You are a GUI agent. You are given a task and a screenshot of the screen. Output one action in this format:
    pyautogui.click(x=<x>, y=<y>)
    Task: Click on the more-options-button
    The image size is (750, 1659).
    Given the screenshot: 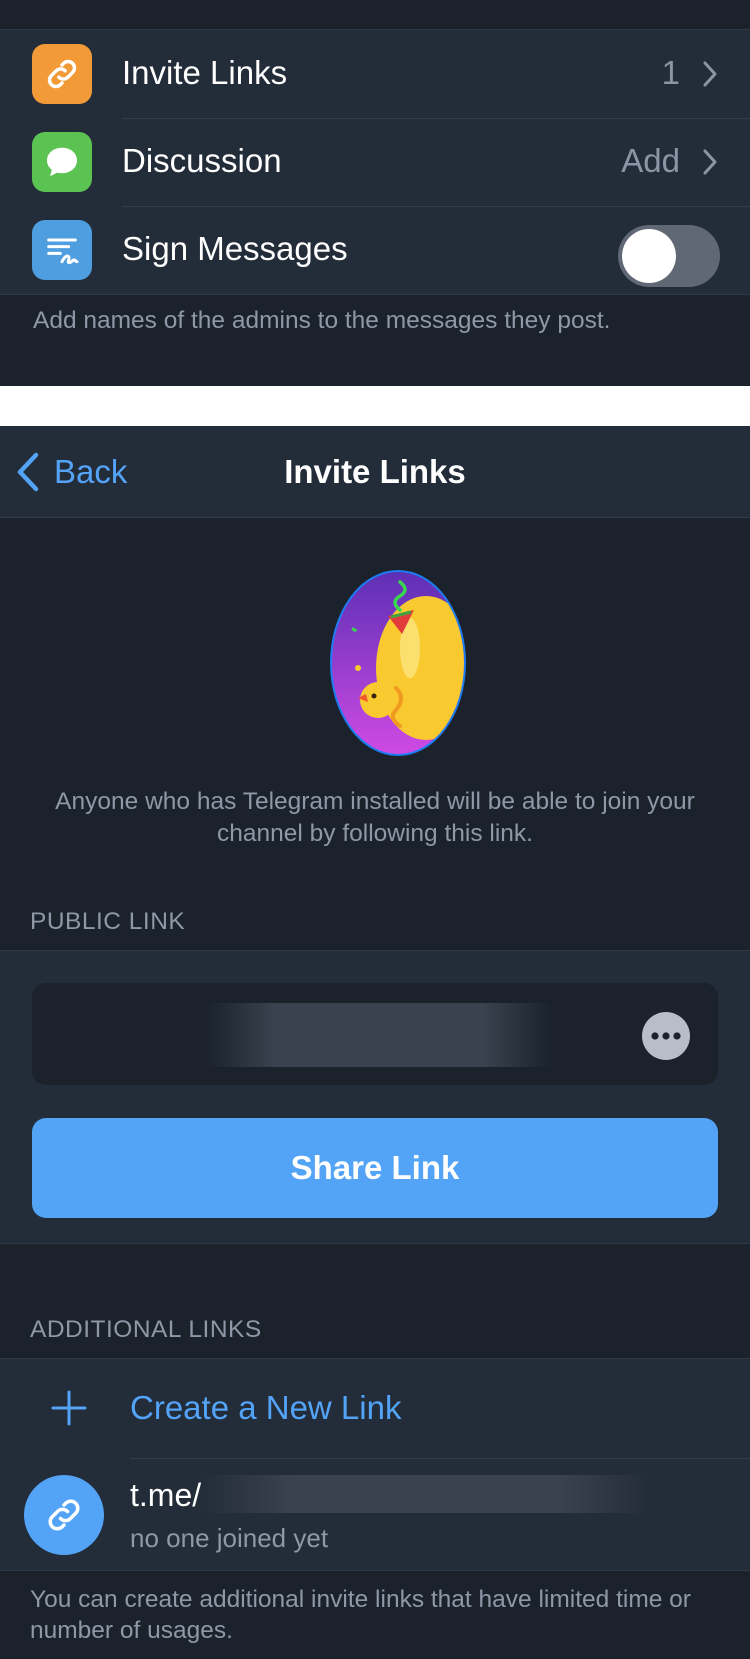 What is the action you would take?
    pyautogui.click(x=666, y=1036)
    